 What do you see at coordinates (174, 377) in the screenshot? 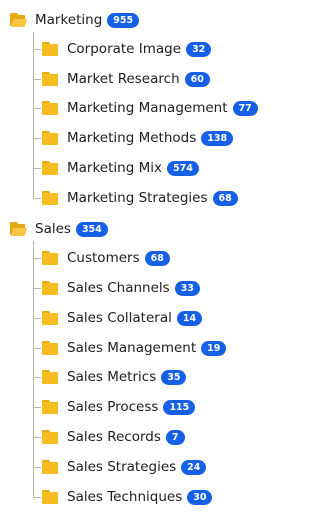
I see `count-badge: 35` at bounding box center [174, 377].